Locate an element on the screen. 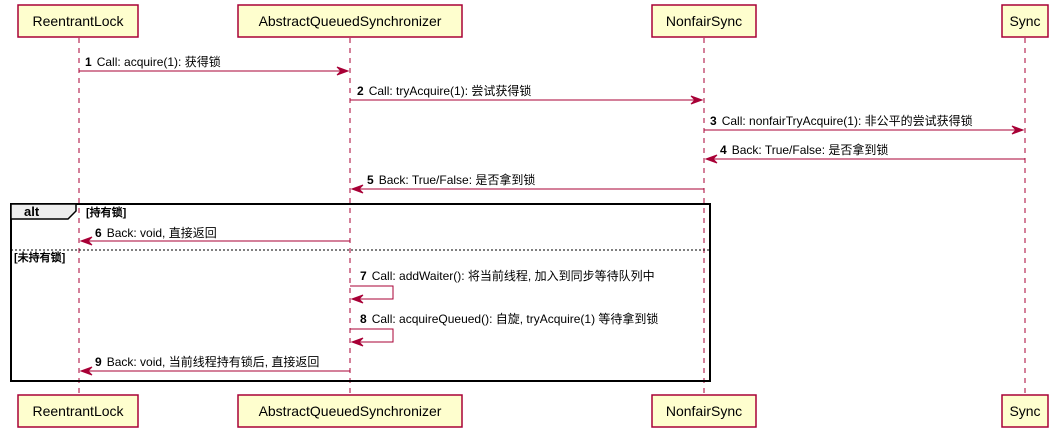  alt-guard-not-held: [未持有锁] is located at coordinates (40, 257).